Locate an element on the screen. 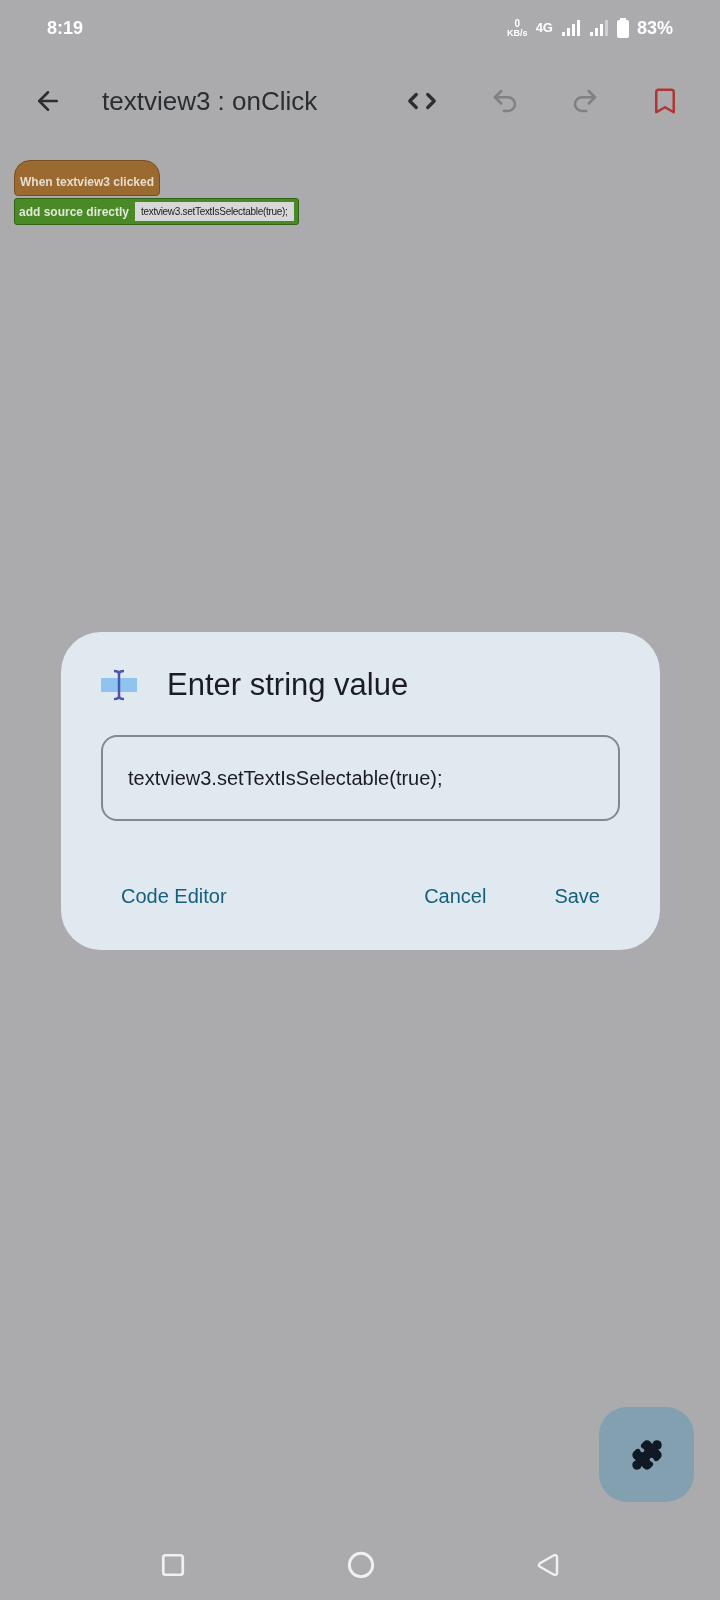 Image resolution: width=720 pixels, height=1600 pixels. event-block: When textview3 clicked is located at coordinates (87, 178).